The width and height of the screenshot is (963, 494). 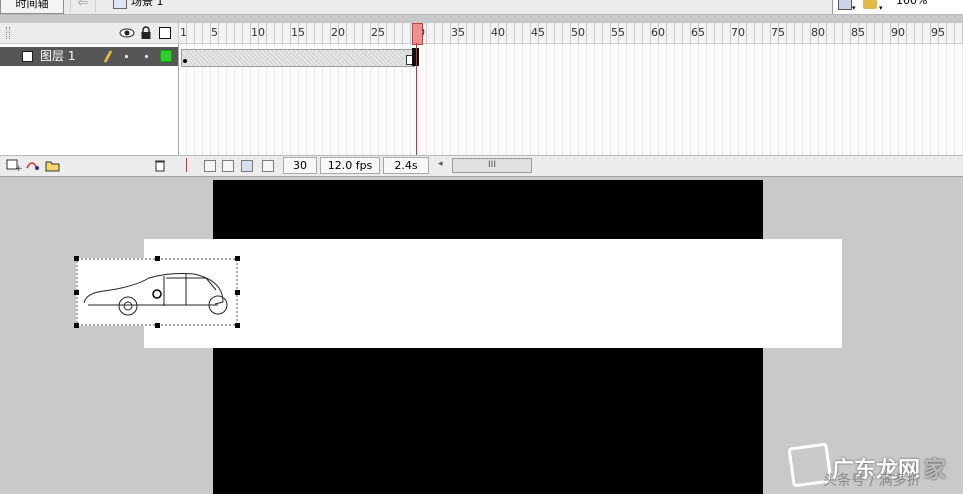 I want to click on center-frame-icon, so click(x=190, y=165).